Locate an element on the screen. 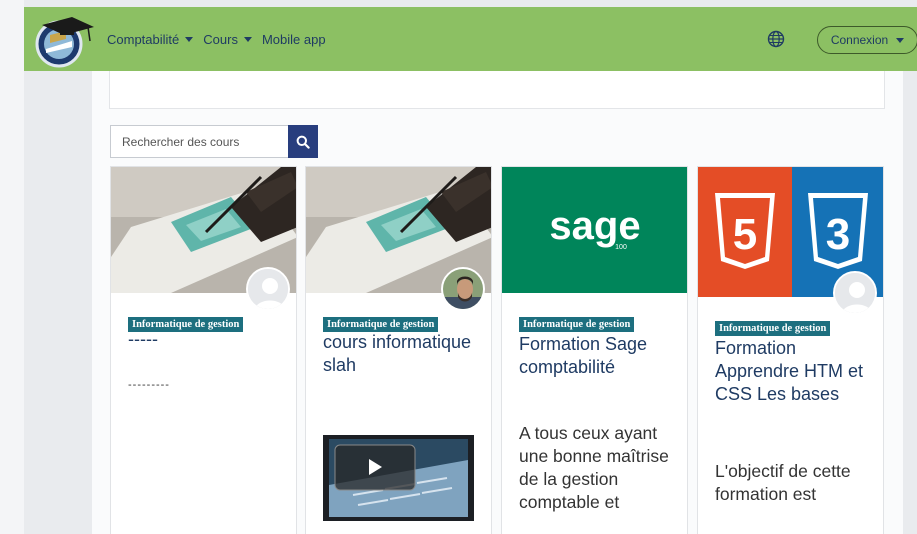 Image resolution: width=917 pixels, height=534 pixels. menu-cours: Cours is located at coordinates (227, 39).